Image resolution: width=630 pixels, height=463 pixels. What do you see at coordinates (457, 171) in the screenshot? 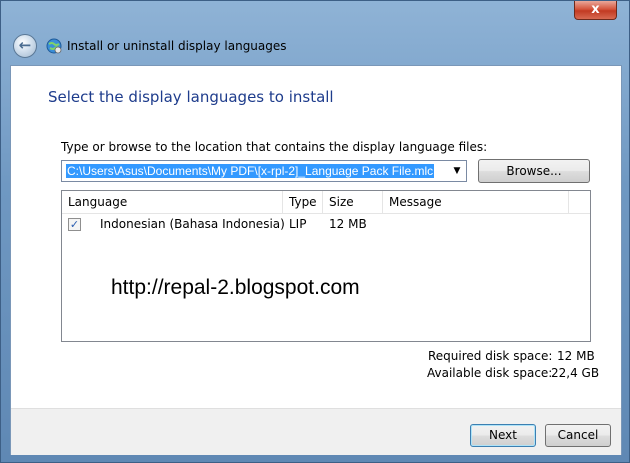
I see `chevron-down-icon: ▼` at bounding box center [457, 171].